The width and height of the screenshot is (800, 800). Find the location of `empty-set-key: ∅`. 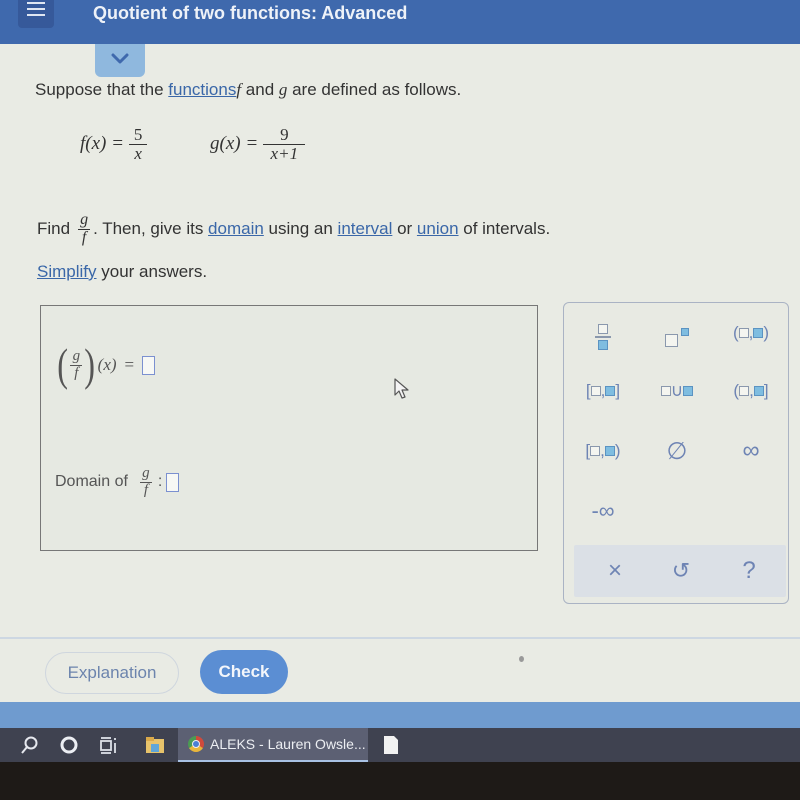

empty-set-key: ∅ is located at coordinates (677, 451).